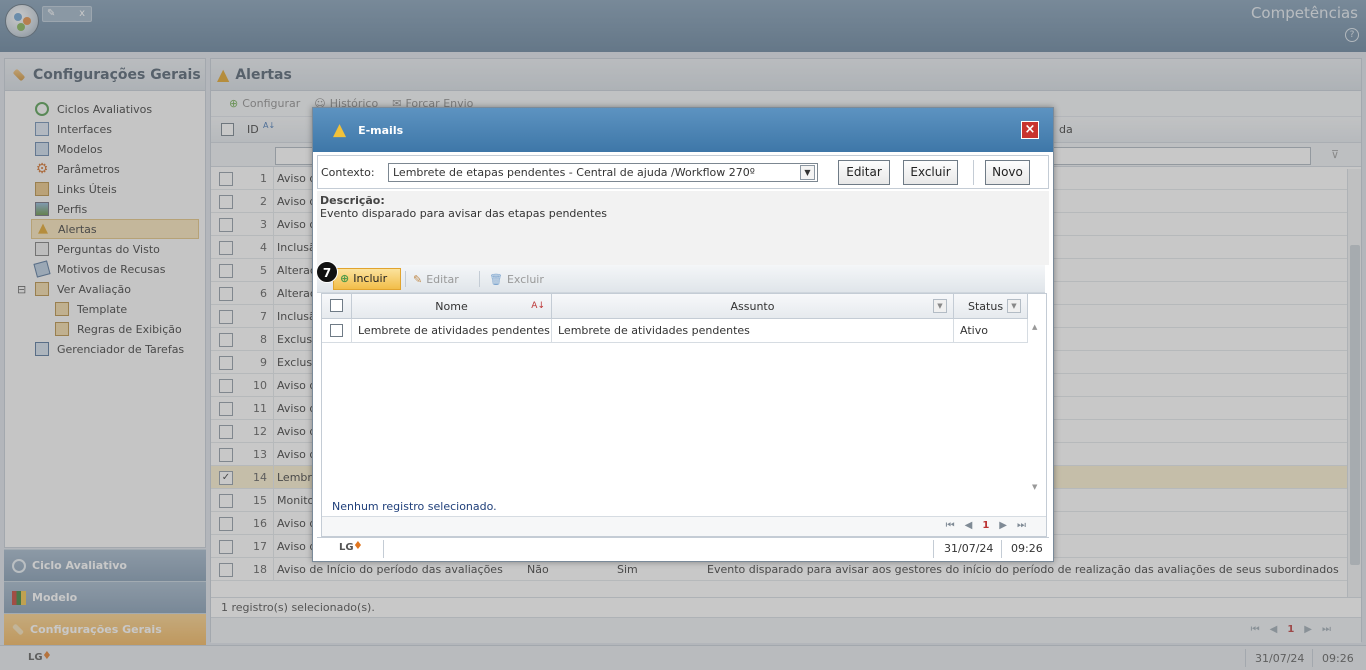 The height and width of the screenshot is (670, 1366). Describe the element at coordinates (345, 278) in the screenshot. I see `add-icon: ⊕` at that location.